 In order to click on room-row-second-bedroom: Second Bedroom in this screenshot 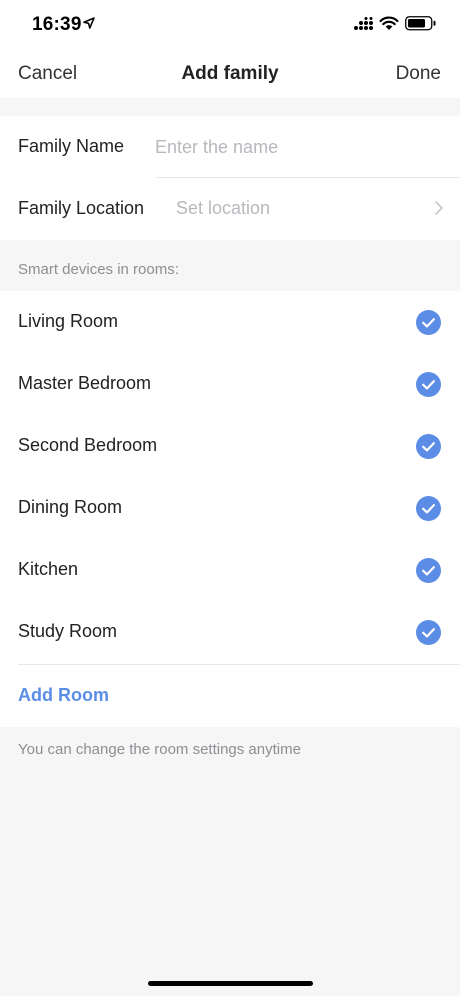, I will do `click(230, 446)`.